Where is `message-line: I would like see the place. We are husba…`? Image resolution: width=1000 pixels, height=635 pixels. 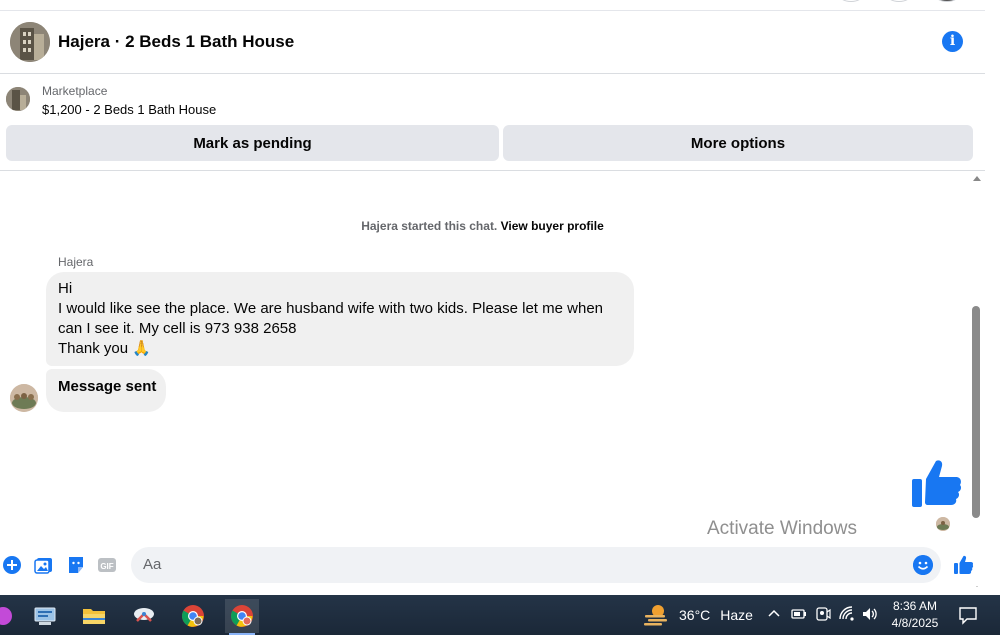
message-line: I would like see the place. We are husba… is located at coordinates (331, 308).